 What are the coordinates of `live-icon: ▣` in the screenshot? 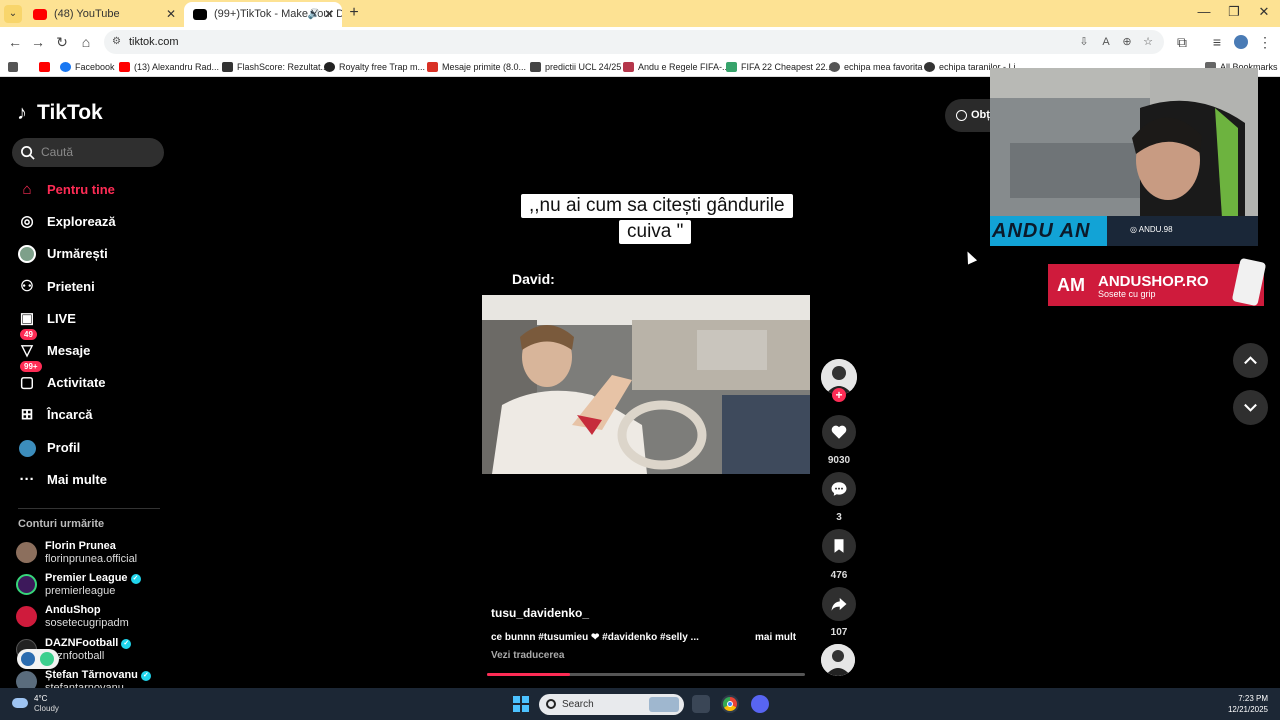 It's located at (27, 318).